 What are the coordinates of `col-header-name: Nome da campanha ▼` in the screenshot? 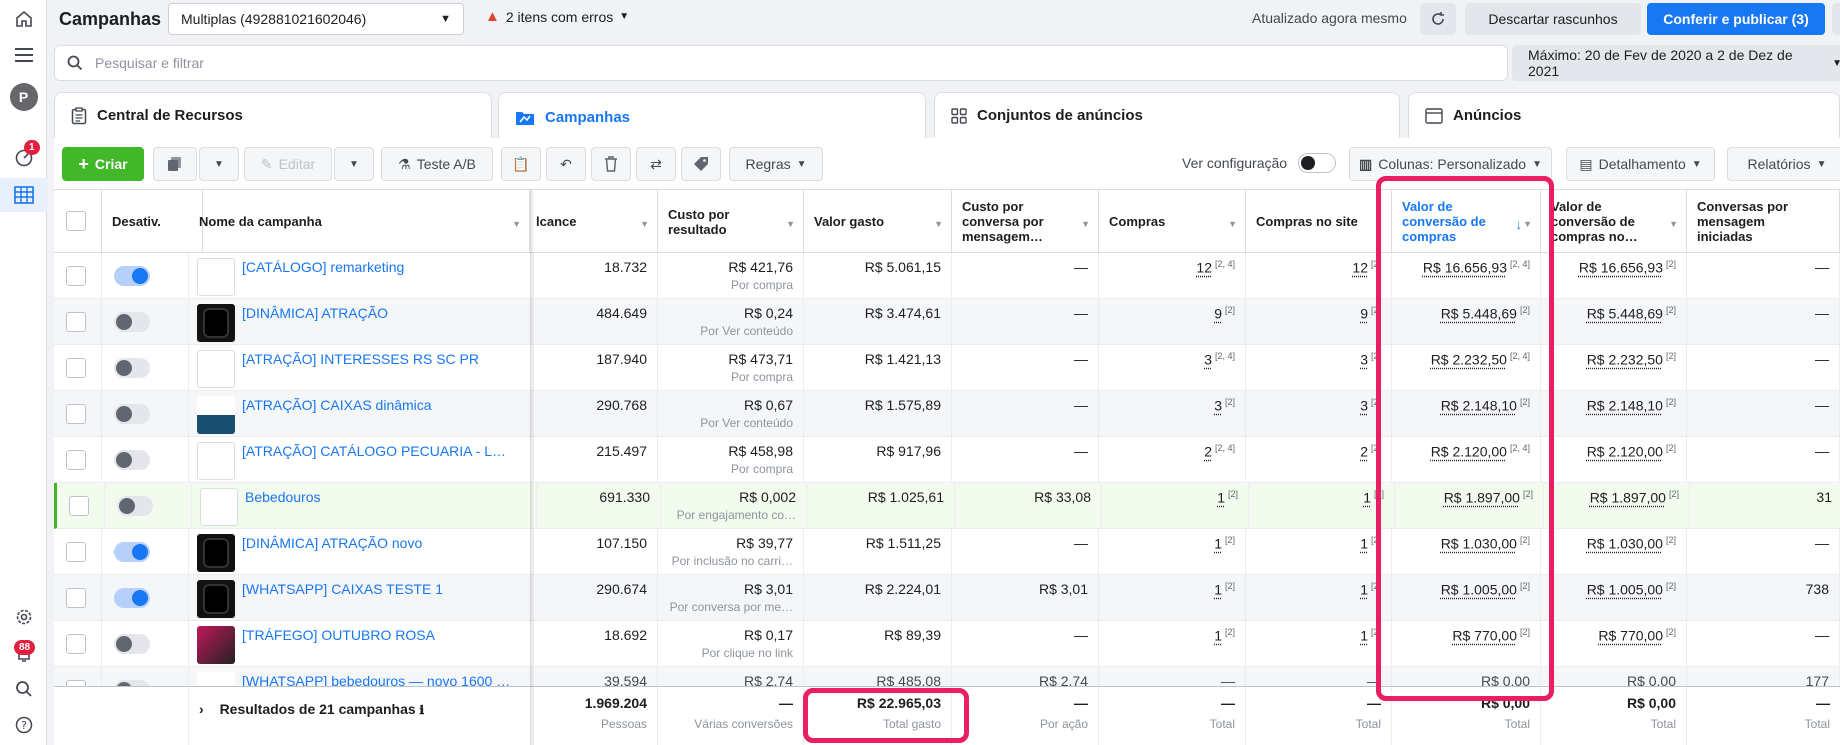 It's located at (359, 221).